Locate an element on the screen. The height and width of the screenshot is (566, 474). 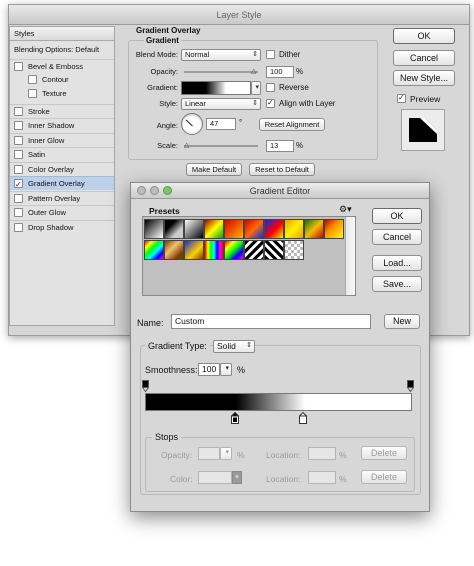
gear-icon: ⚙︎▾ is located at coordinates (345, 209).